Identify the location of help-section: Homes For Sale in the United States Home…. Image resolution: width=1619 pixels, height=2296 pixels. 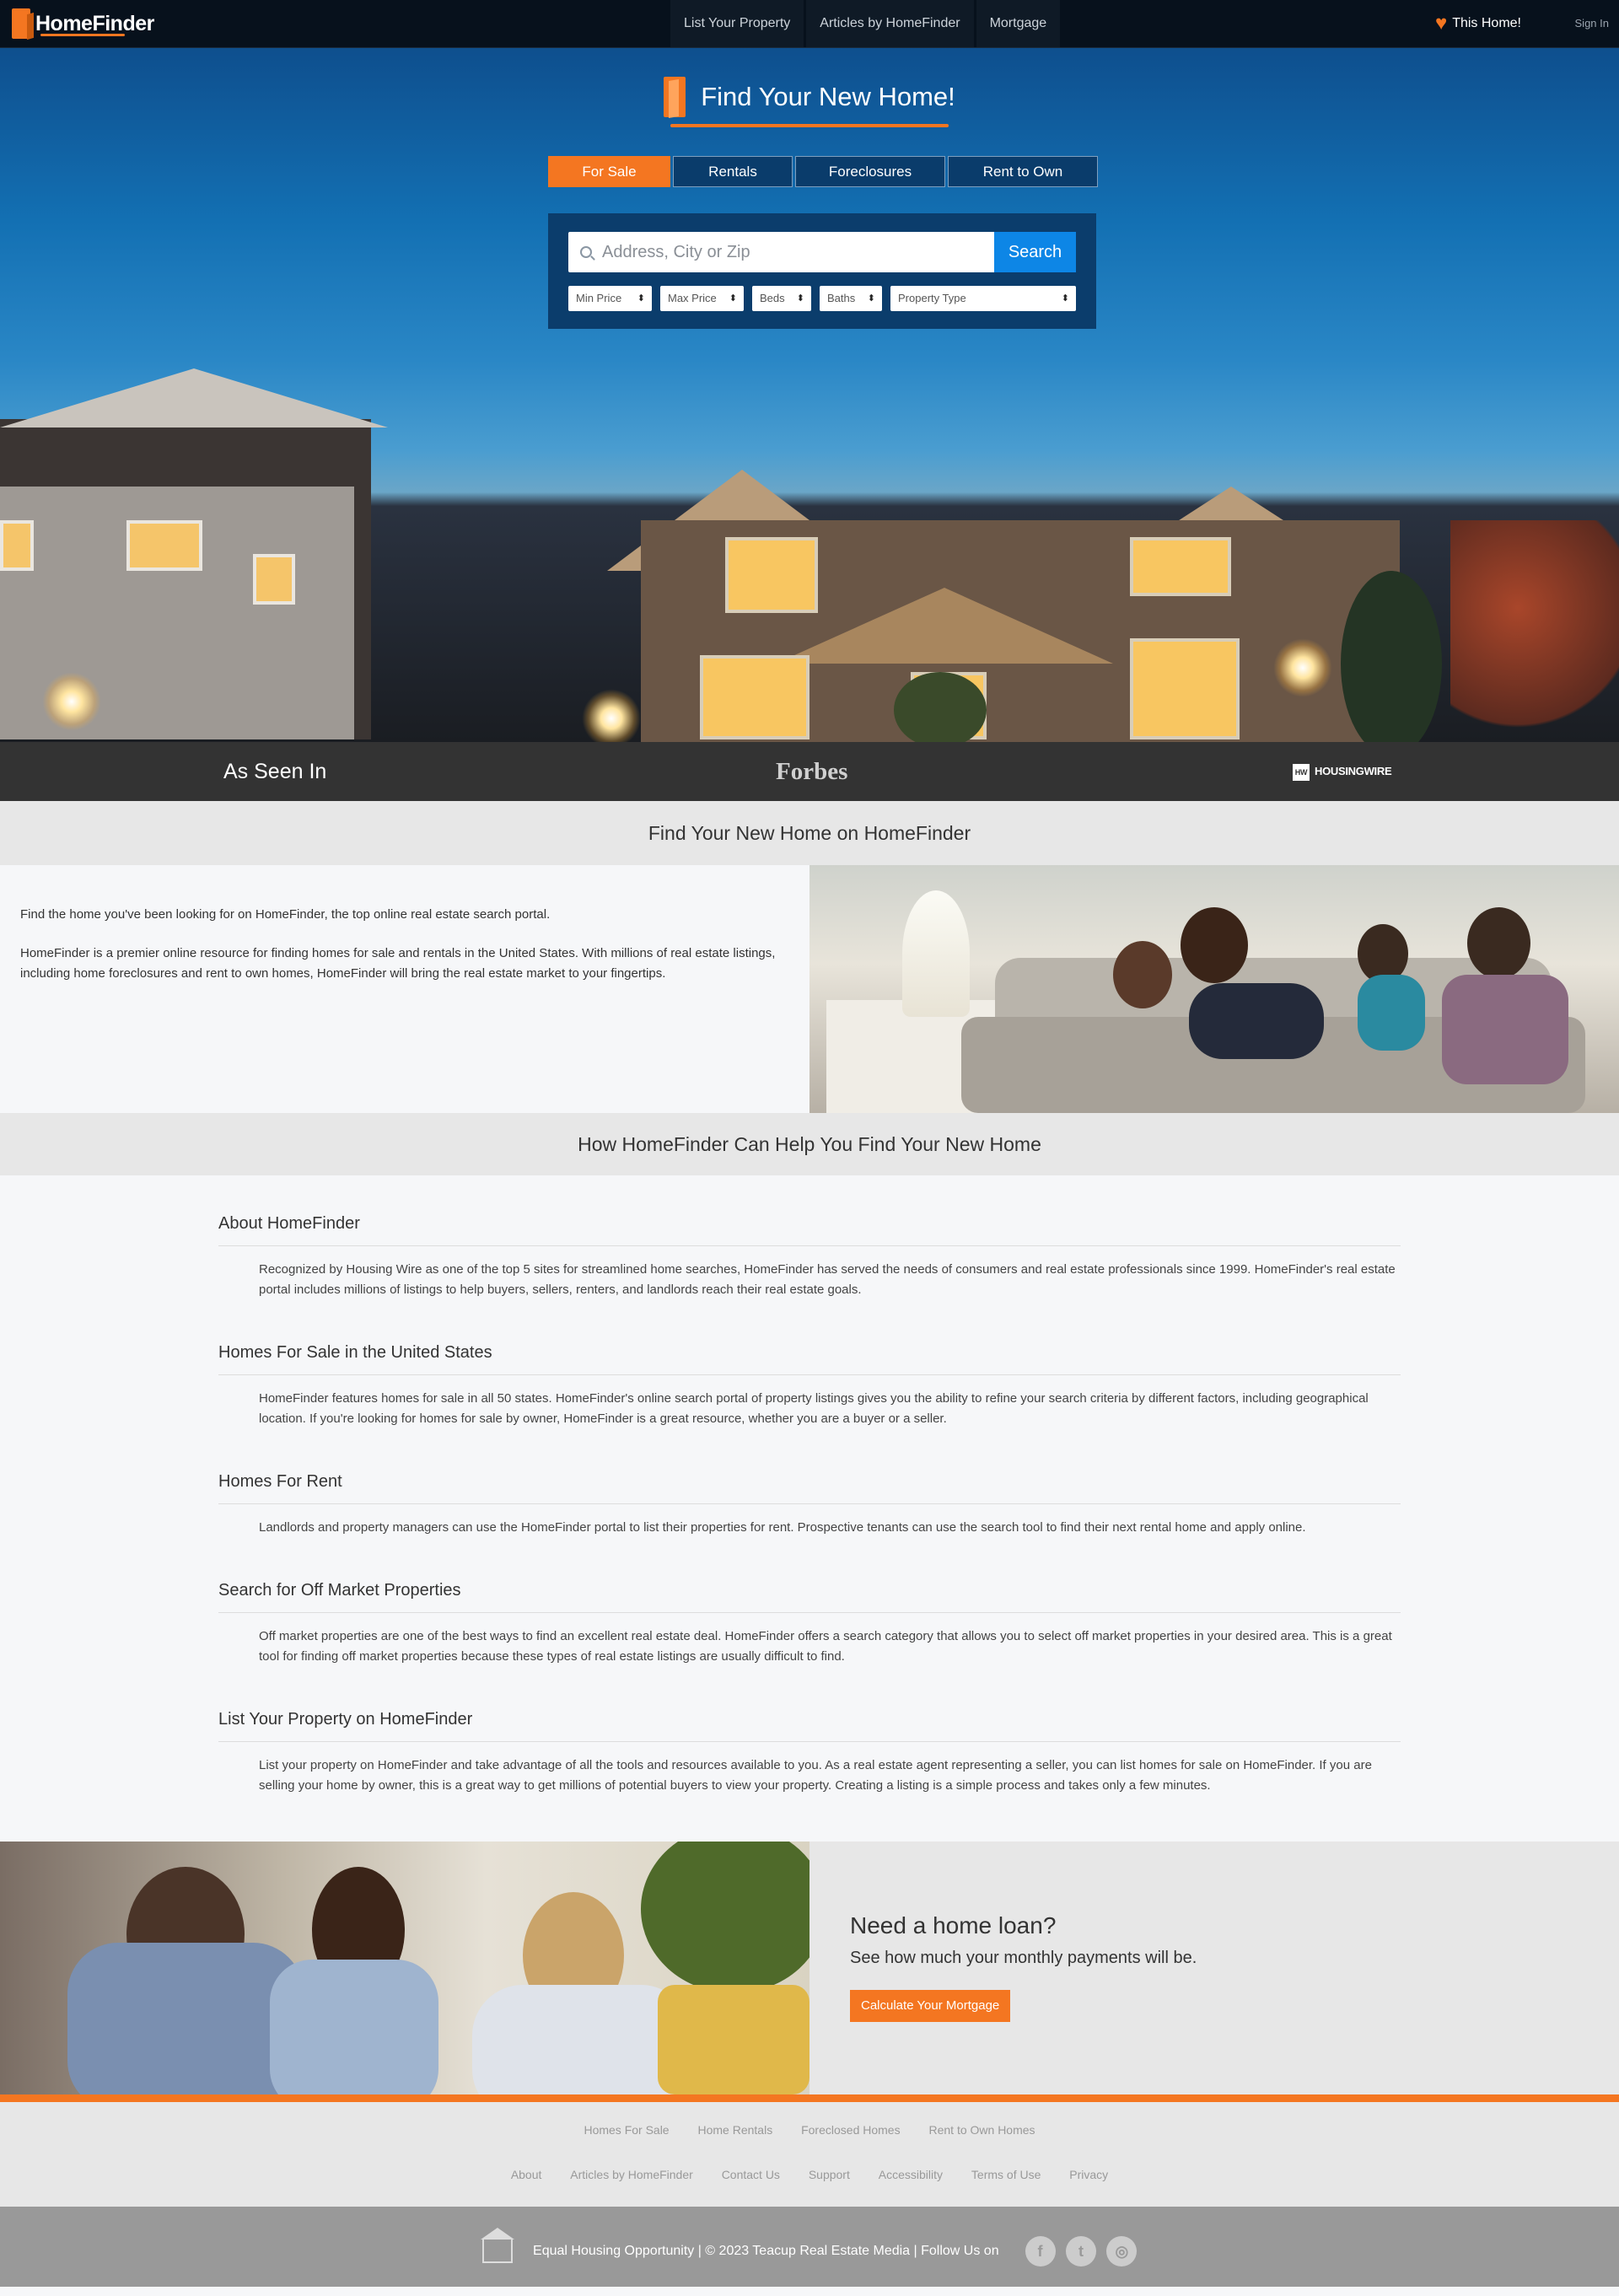
(809, 1386).